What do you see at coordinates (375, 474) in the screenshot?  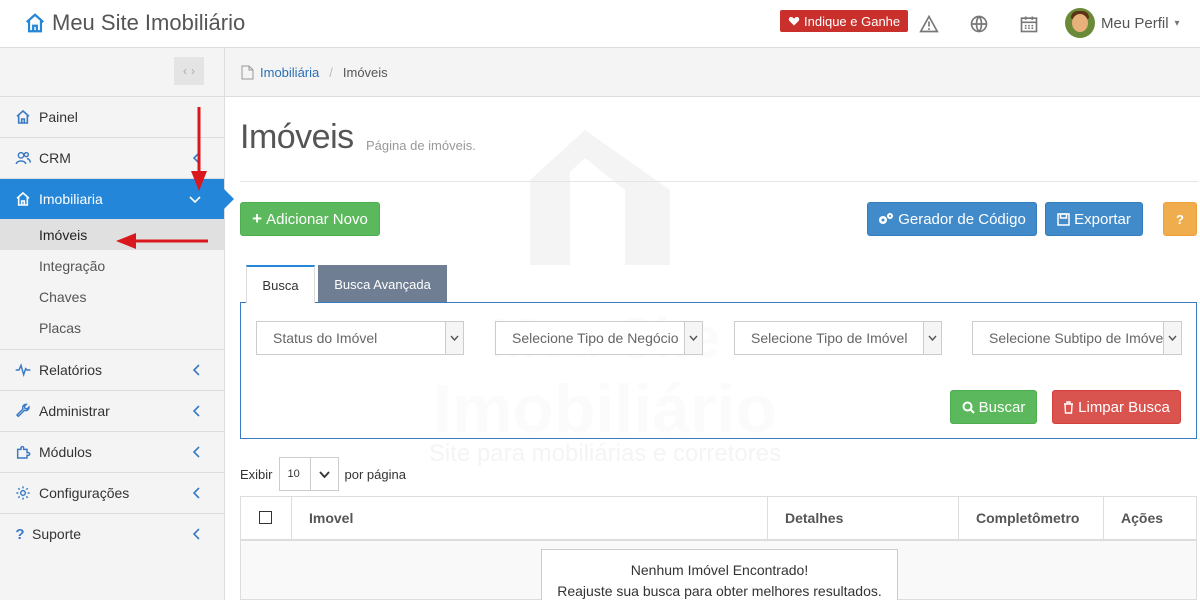 I see `per-page-suffix: por página` at bounding box center [375, 474].